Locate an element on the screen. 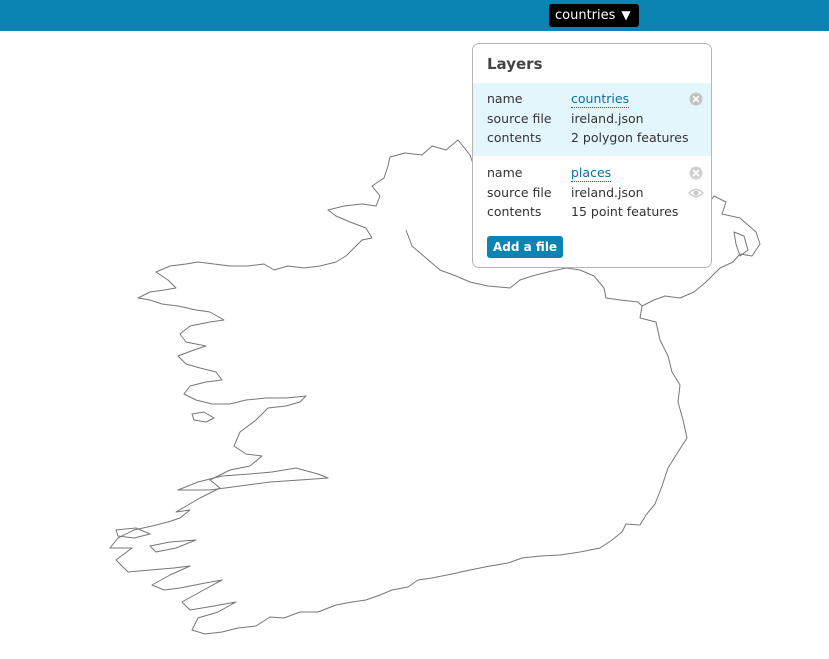 The width and height of the screenshot is (829, 659). layer-name-link: places is located at coordinates (591, 173).